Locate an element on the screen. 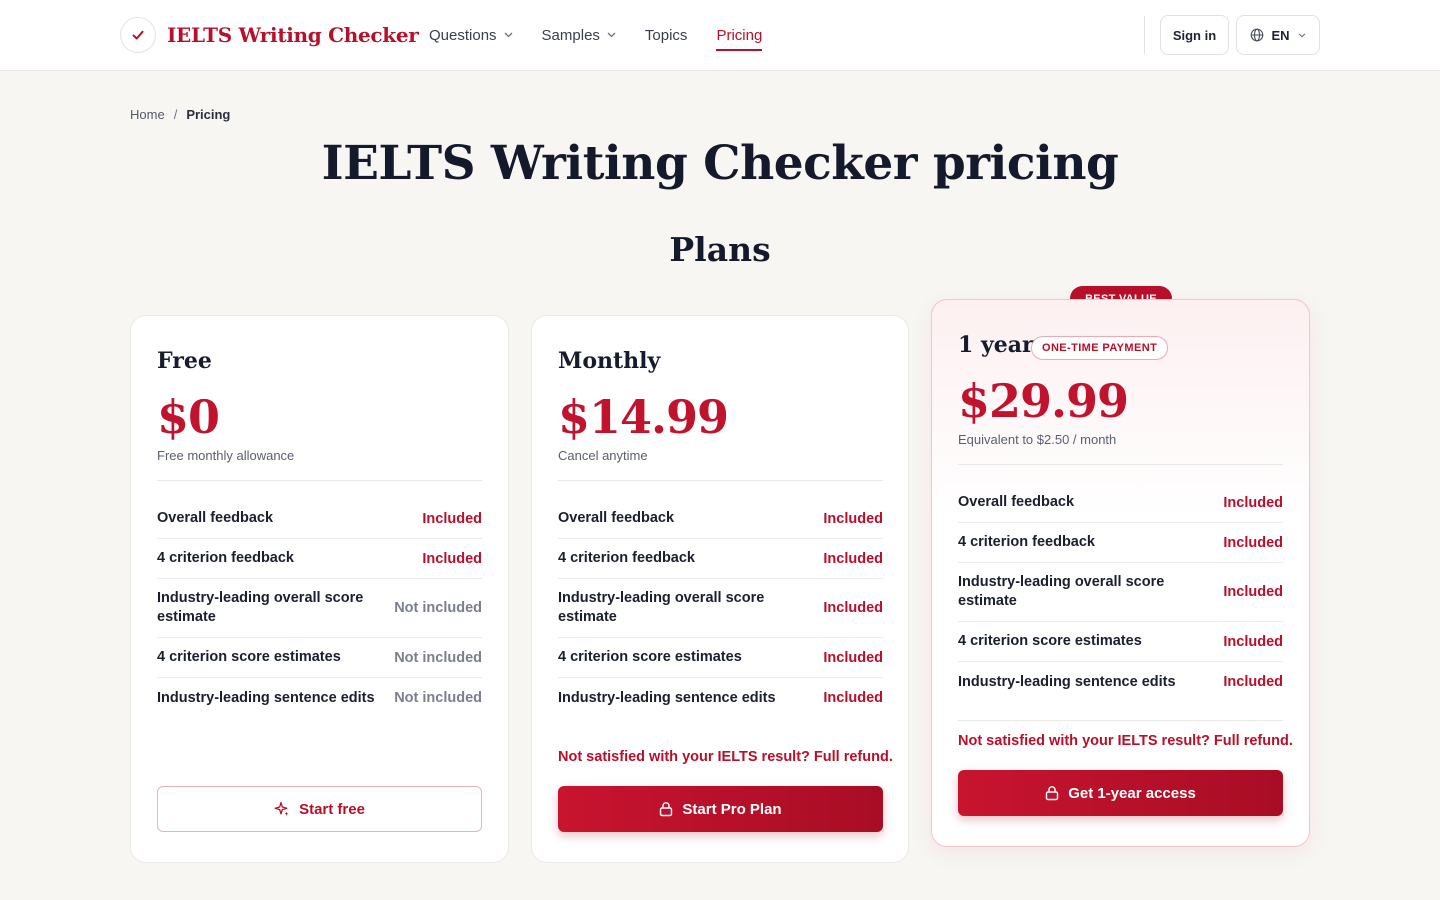 The height and width of the screenshot is (900, 1440). plan-price-note: Free monthly allowance is located at coordinates (226, 455).